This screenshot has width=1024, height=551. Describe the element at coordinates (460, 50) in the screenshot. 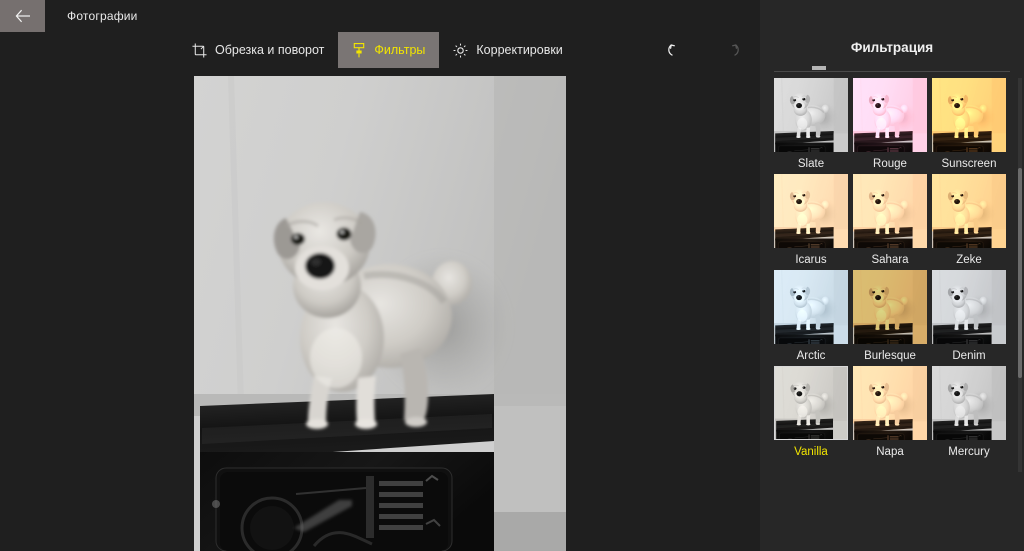

I see `brightness-icon` at that location.